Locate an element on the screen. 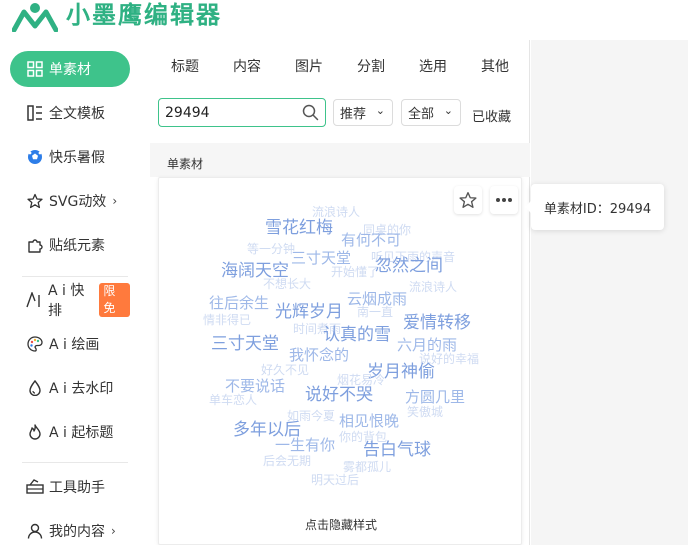  cloud-word: 后会无期 is located at coordinates (287, 461).